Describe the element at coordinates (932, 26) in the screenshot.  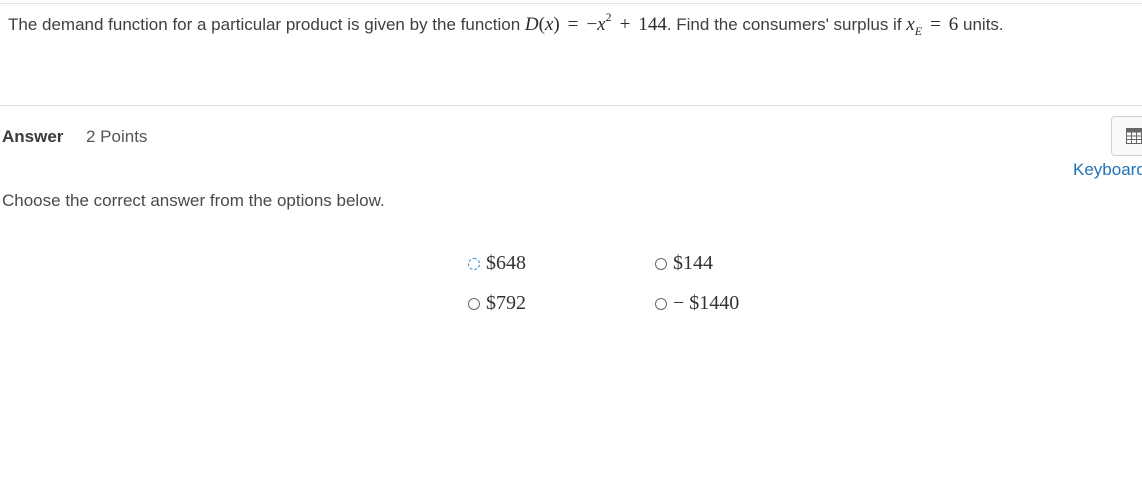
I see `equilibrium-math: xE = 6` at that location.